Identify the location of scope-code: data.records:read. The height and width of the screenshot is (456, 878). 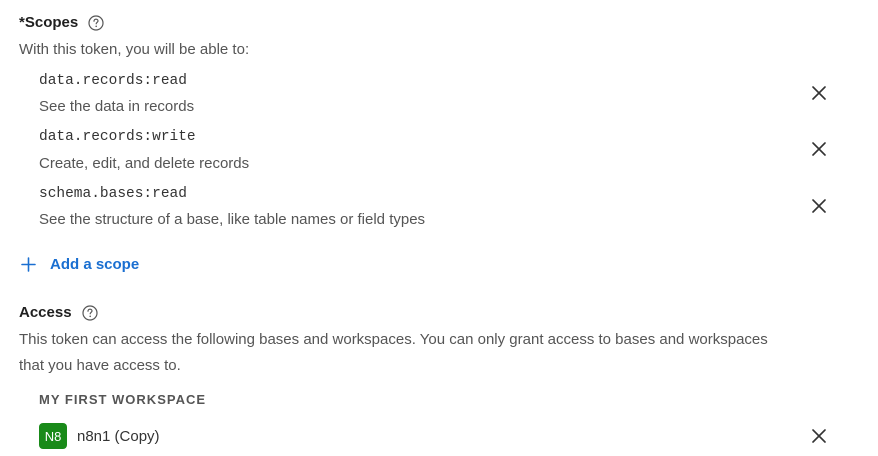
(113, 81).